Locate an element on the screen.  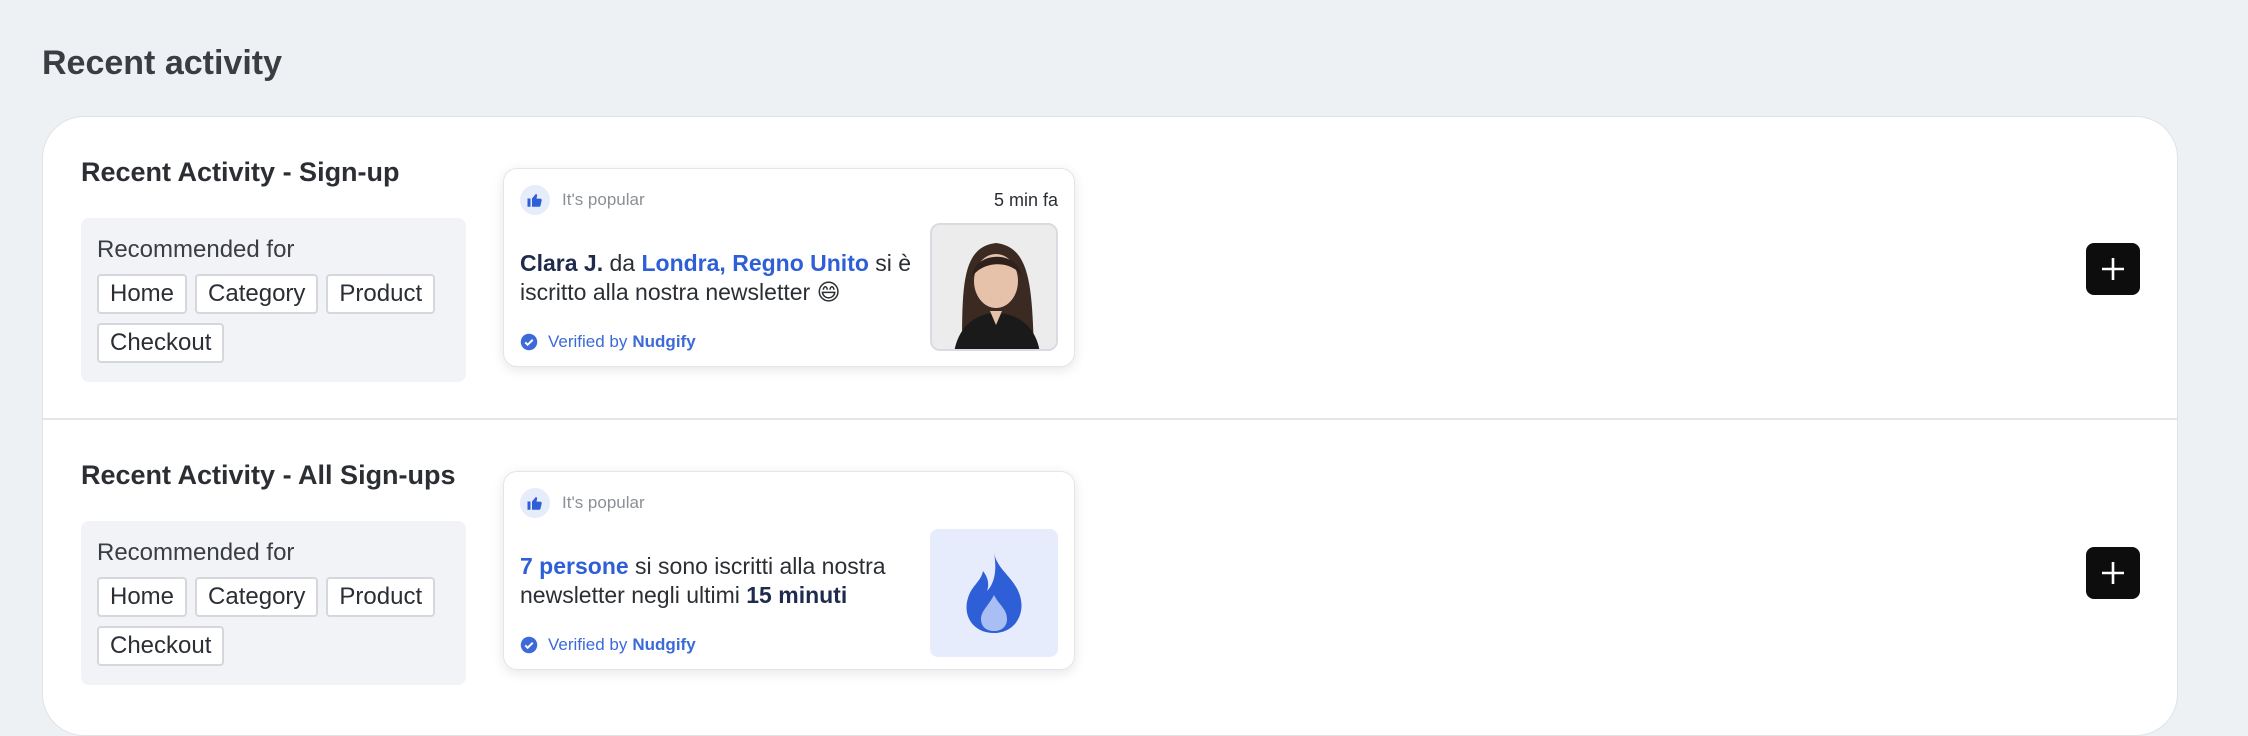
notification-period: 15 minuti is located at coordinates (797, 595).